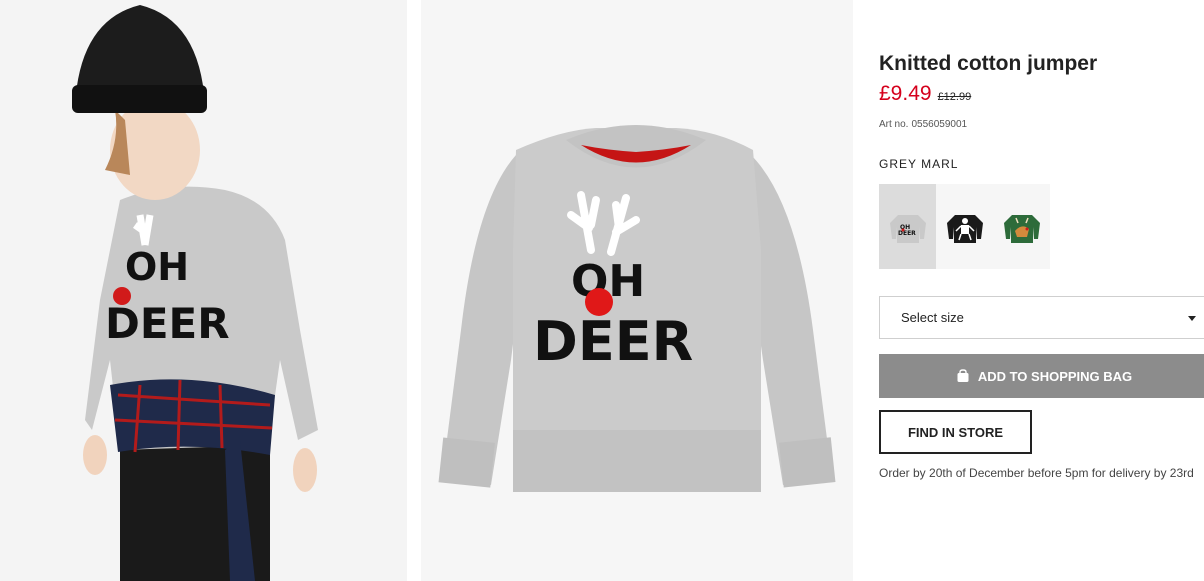 Image resolution: width=1204 pixels, height=581 pixels. I want to click on size-select: Select size, so click(1041, 317).